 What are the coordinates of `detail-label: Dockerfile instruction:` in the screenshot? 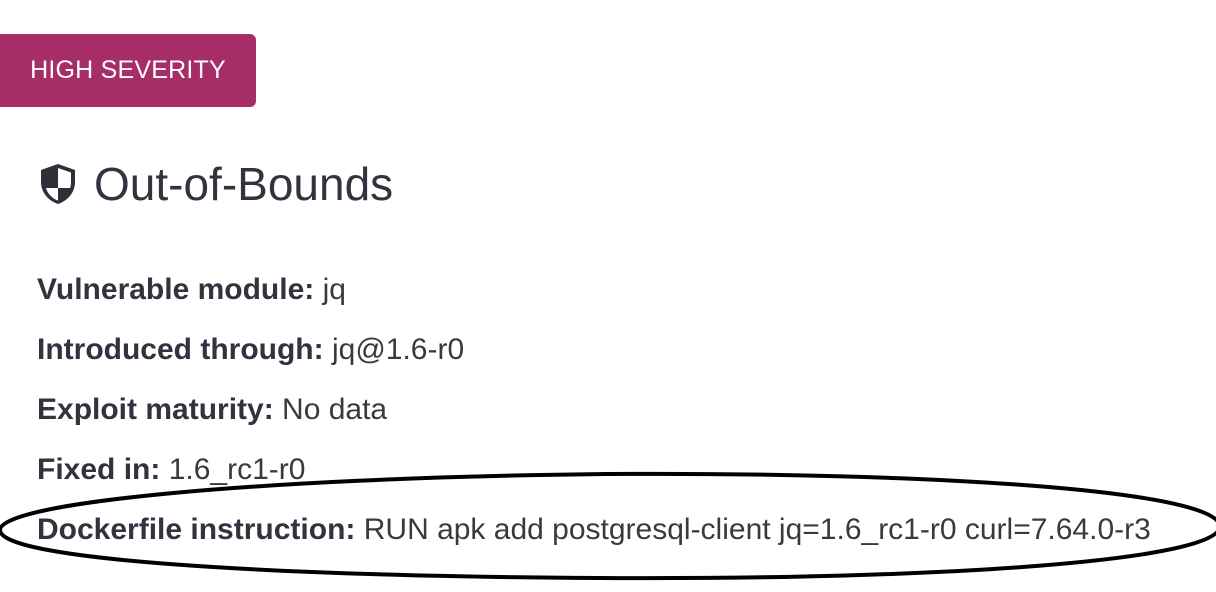 It's located at (196, 529).